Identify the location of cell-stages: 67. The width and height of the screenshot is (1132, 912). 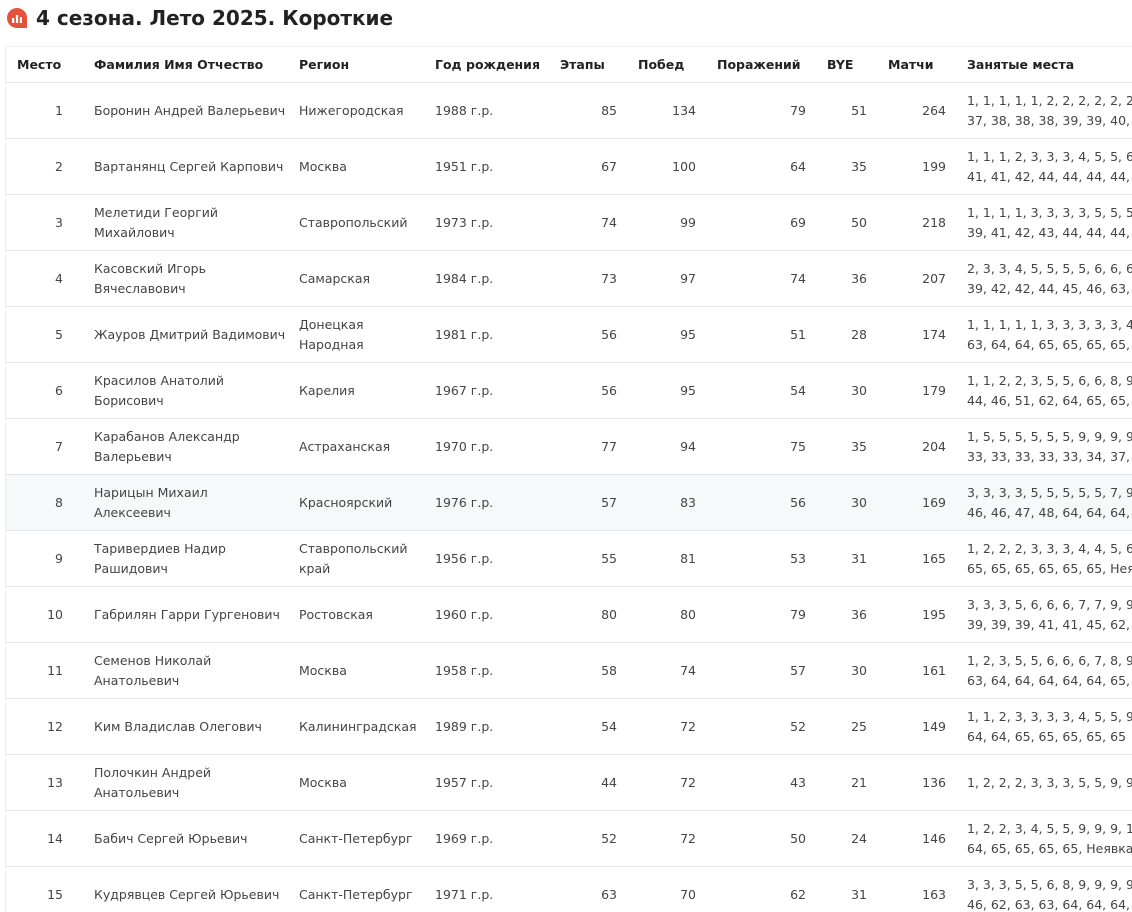
(588, 167).